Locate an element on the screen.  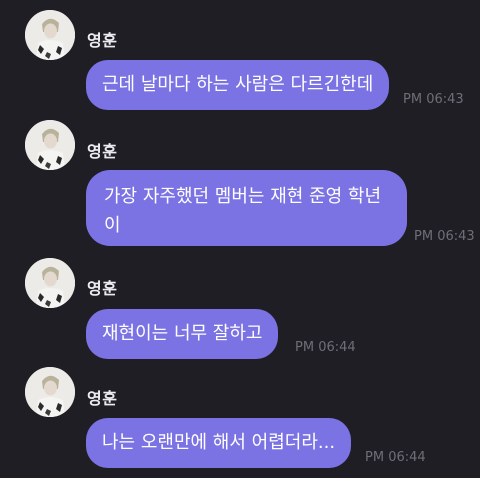
message-bubble: 가장 자주했던 멤버는 재현 준영 학년이 is located at coordinates (246, 208).